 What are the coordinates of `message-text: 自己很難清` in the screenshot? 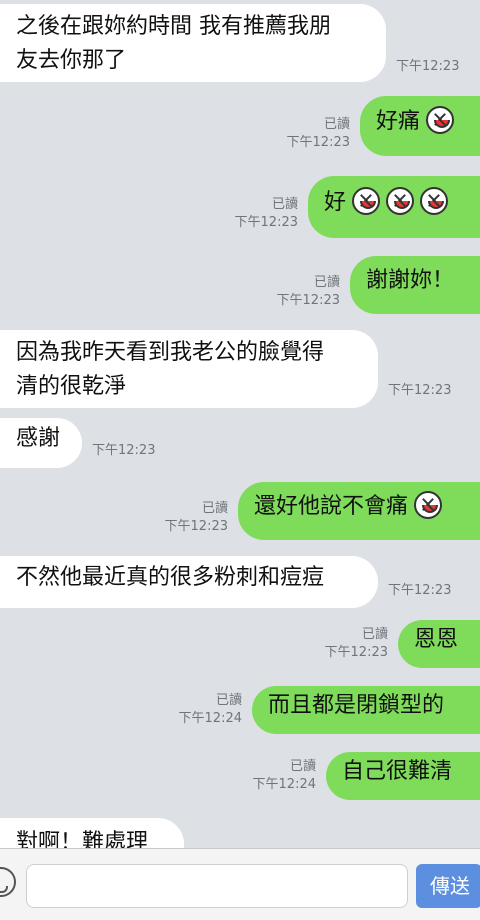 It's located at (397, 771).